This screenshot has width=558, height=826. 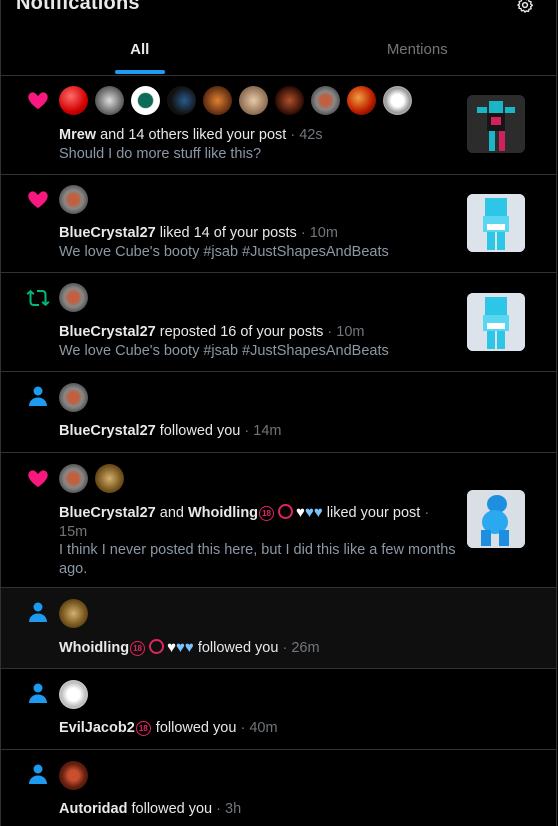 I want to click on notification-text: EvilJacob2 18 followed you · 40m, so click(x=257, y=728).